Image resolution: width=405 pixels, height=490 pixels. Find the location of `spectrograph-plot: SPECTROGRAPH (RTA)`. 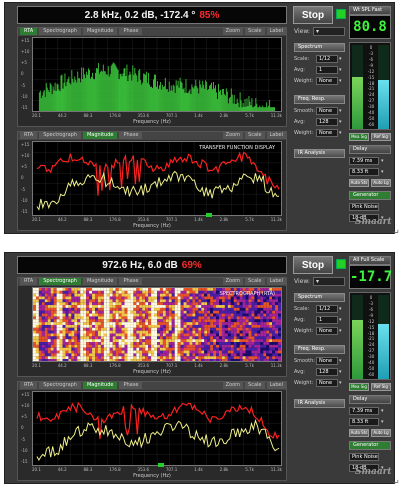

spectrograph-plot: SPECTROGRAPH (RTA) is located at coordinates (157, 324).